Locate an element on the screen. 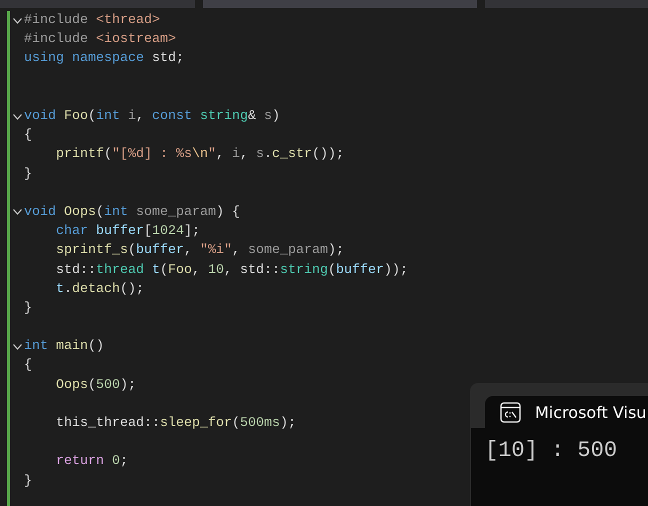  code-line: #include <thread> is located at coordinates (92, 20).